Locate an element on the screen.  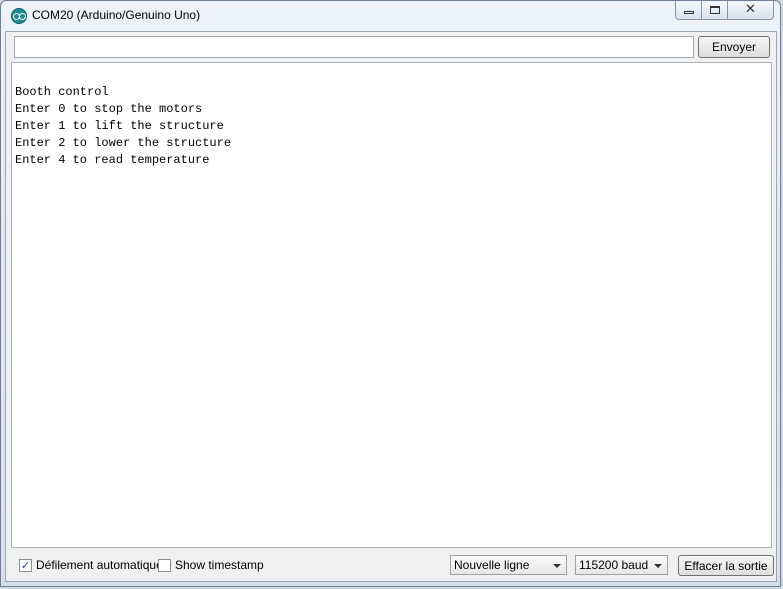
baud-rate-value: 115200 baud is located at coordinates (614, 565).